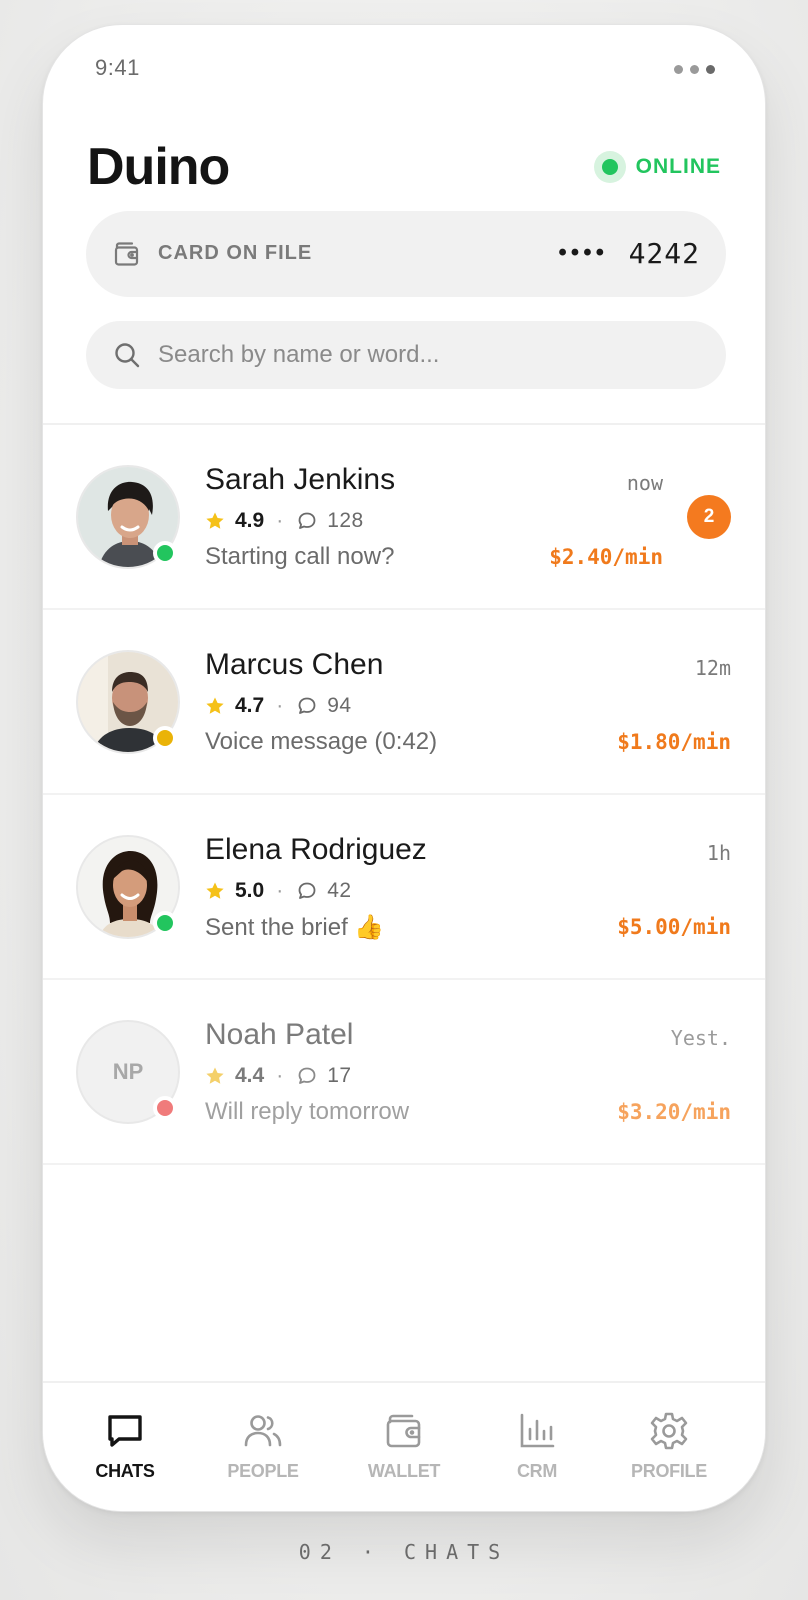 The height and width of the screenshot is (1600, 808). I want to click on screen-caption: 02 · CHATS, so click(404, 1552).